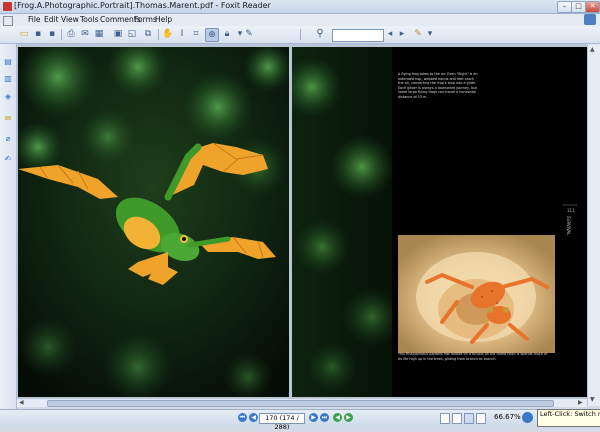  Describe the element at coordinates (578, 7) in the screenshot. I see `maximize-button: □` at that location.